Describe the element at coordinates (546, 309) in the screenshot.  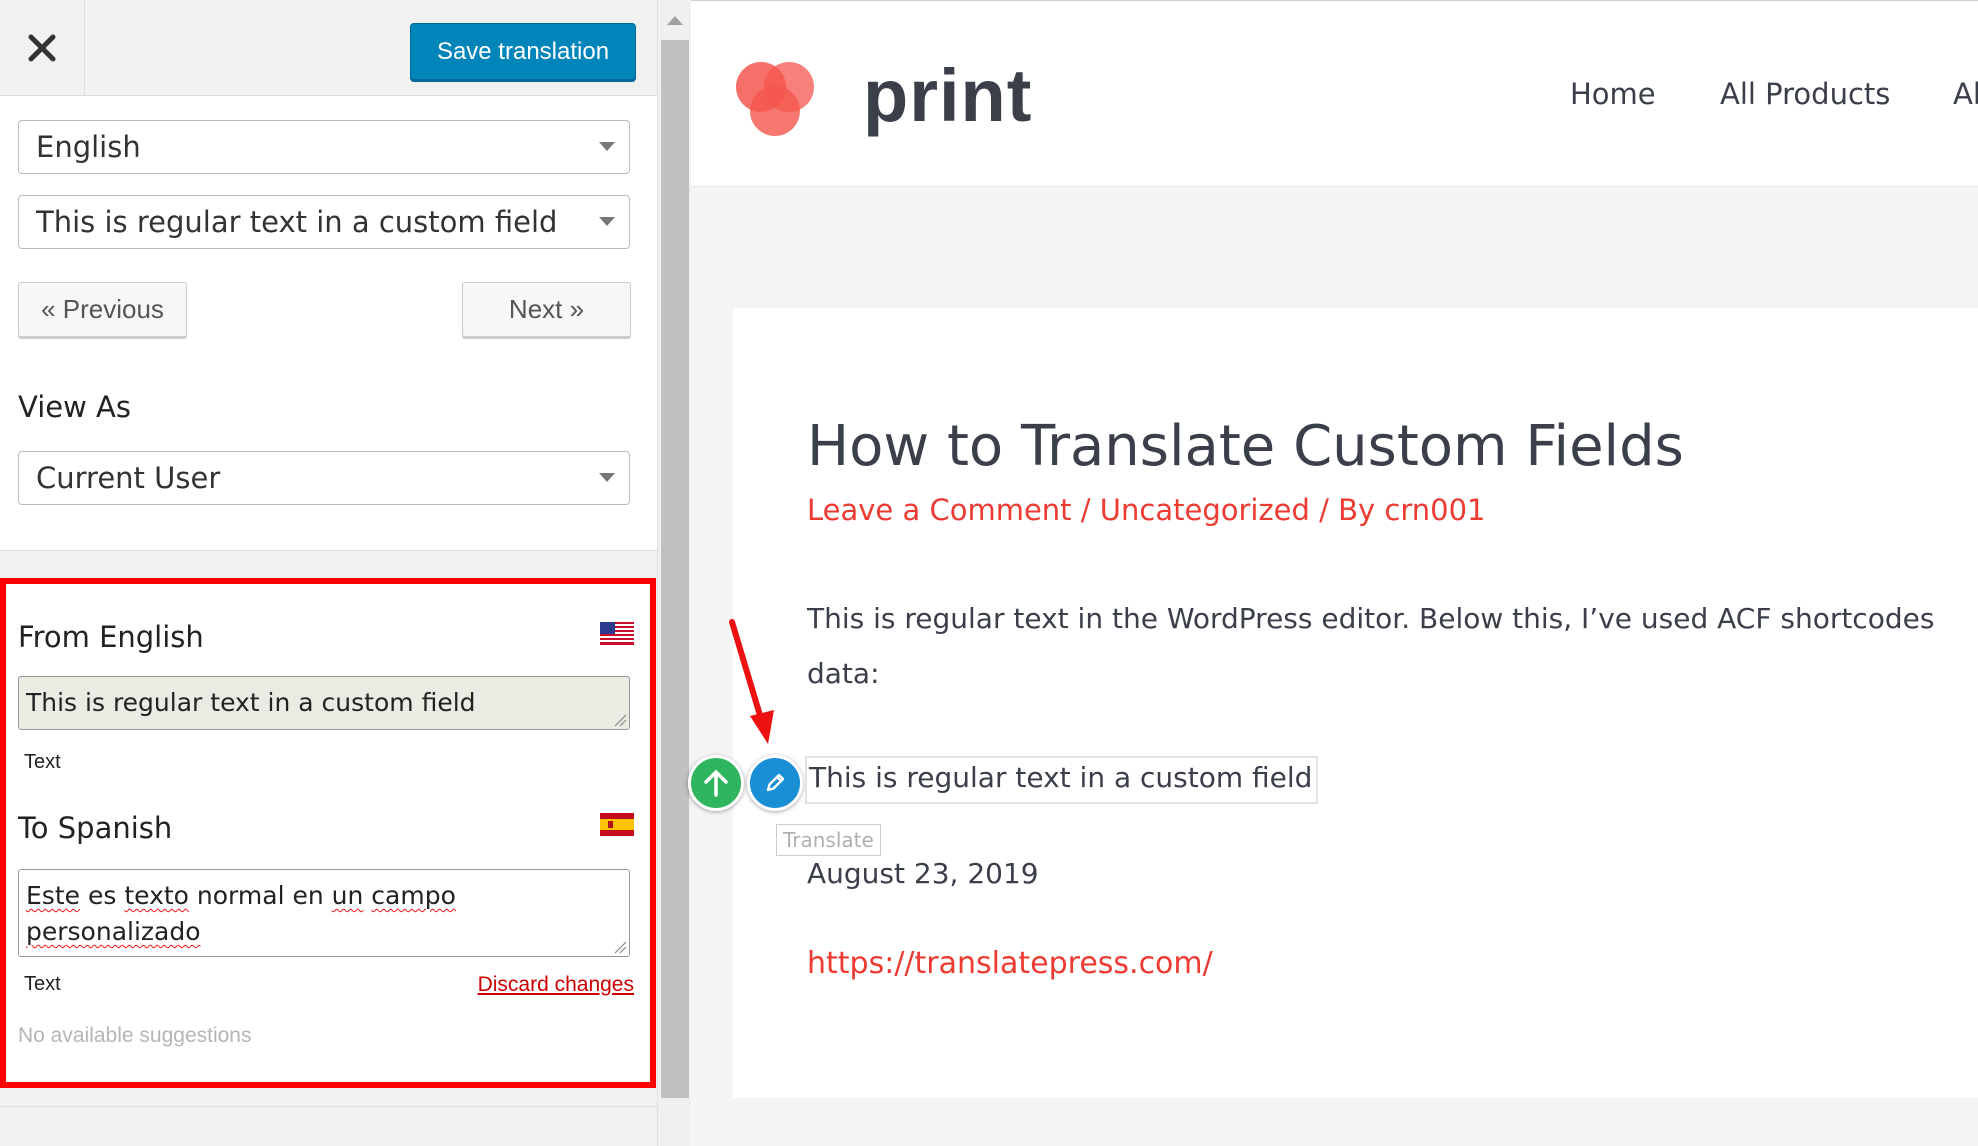
I see `next-button: Next »` at that location.